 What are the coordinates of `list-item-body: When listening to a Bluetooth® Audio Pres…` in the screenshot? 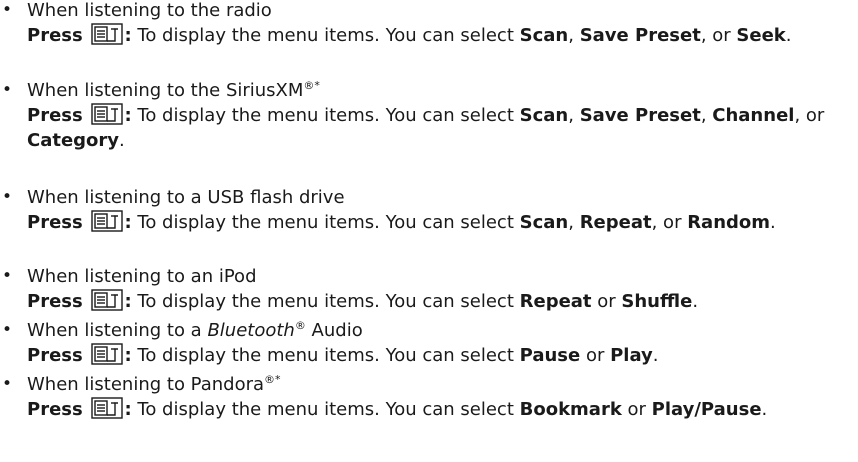 It's located at (439, 343).